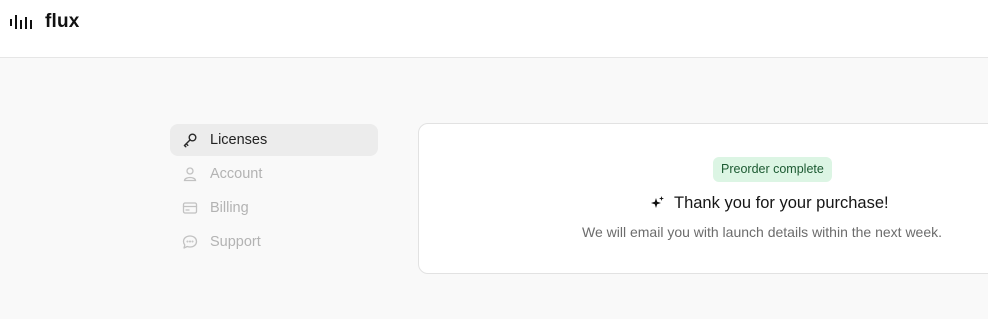 This screenshot has width=988, height=319. Describe the element at coordinates (236, 174) in the screenshot. I see `sidebar-item-label: Account` at that location.